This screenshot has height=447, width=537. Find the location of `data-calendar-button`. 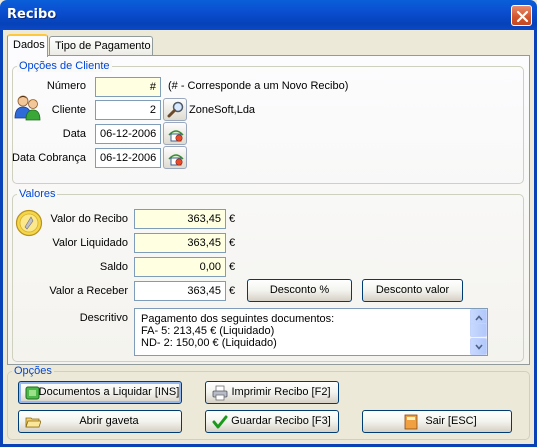

data-calendar-button is located at coordinates (175, 133).